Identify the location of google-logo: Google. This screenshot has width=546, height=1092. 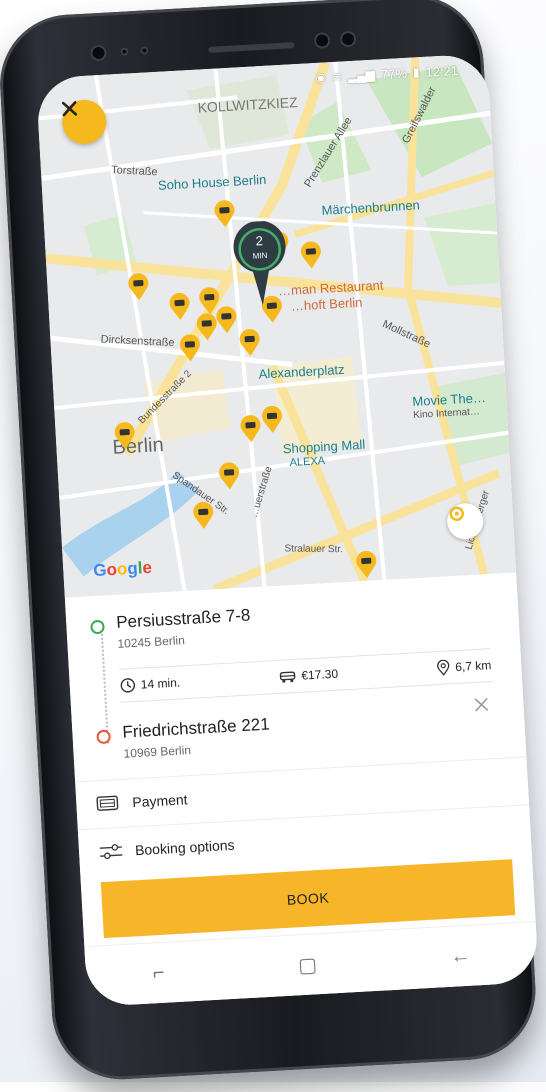
(122, 569).